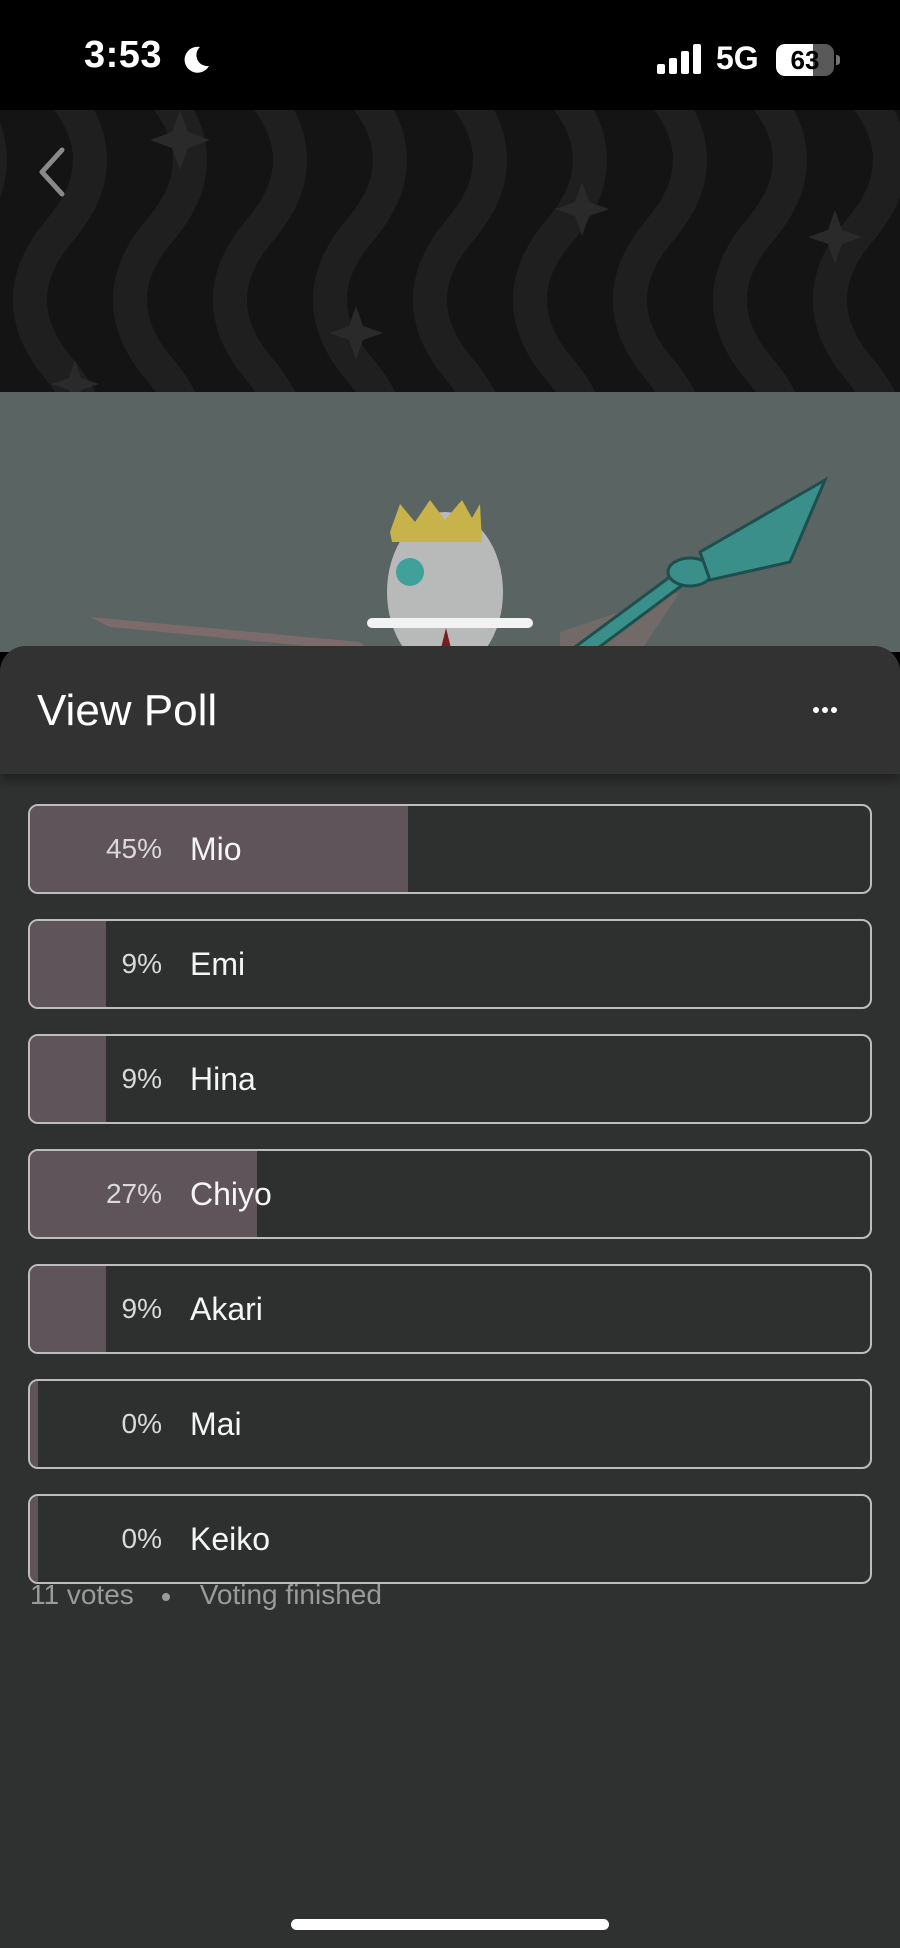 This screenshot has width=900, height=1948. Describe the element at coordinates (127, 710) in the screenshot. I see `sheet-title: View Poll` at that location.